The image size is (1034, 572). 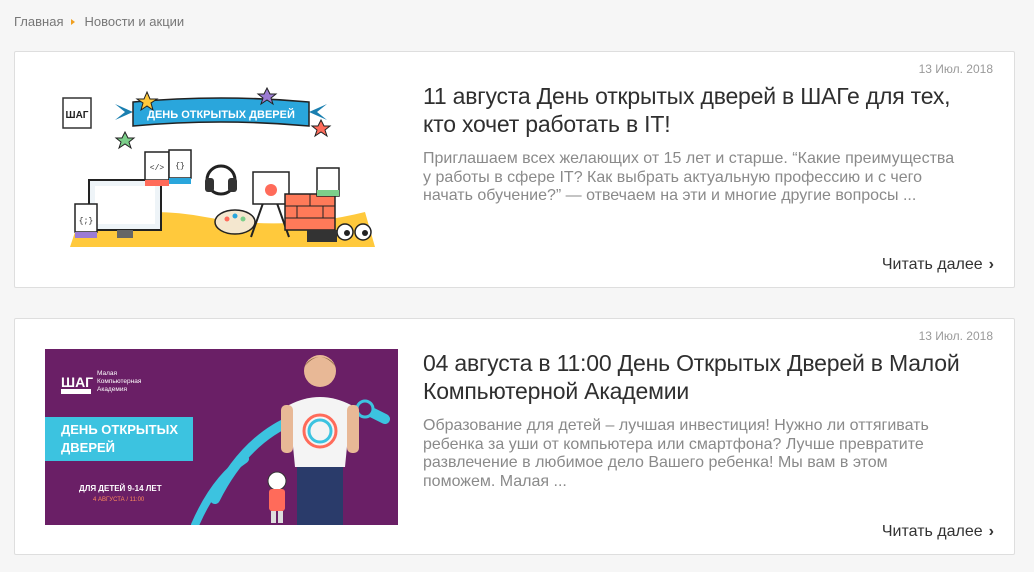 I want to click on breadcrumb-separator-icon, so click(x=73, y=21).